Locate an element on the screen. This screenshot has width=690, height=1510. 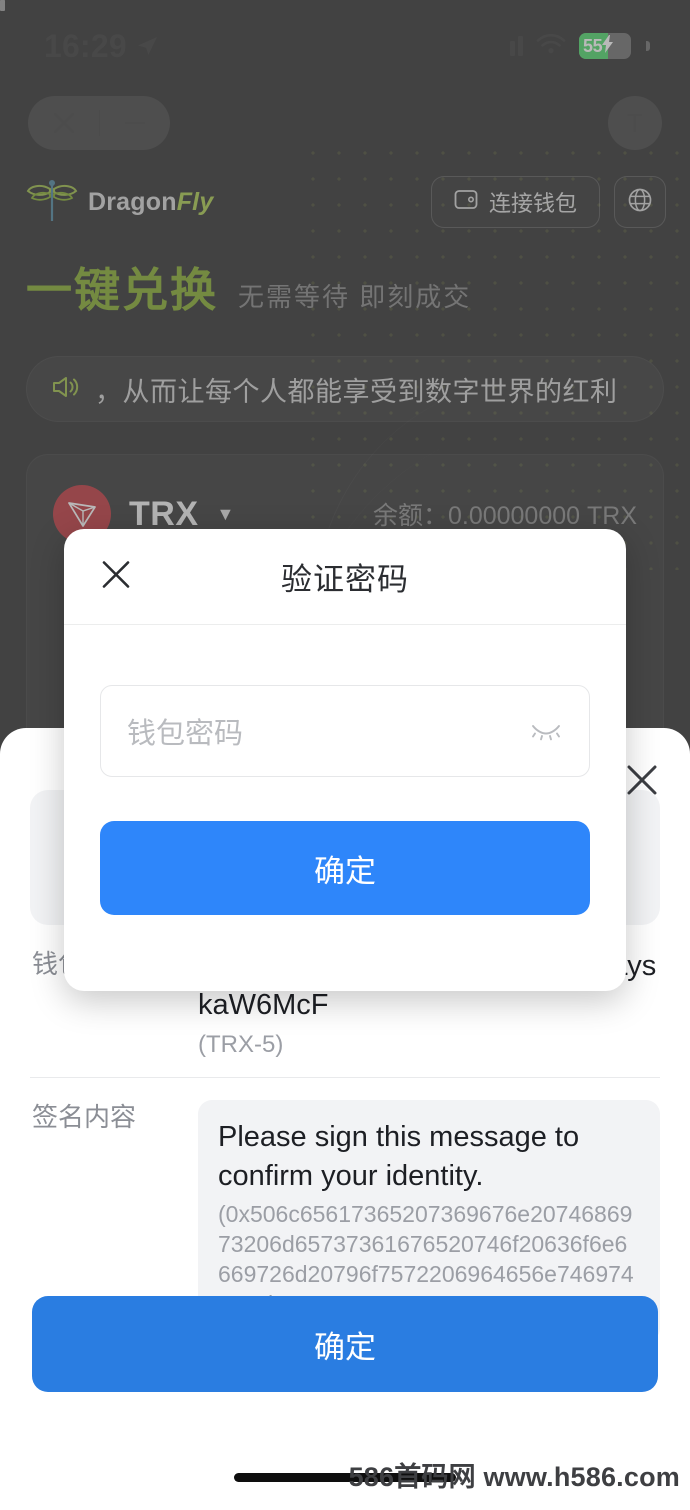
modal-header: 验证密码 is located at coordinates (345, 577).